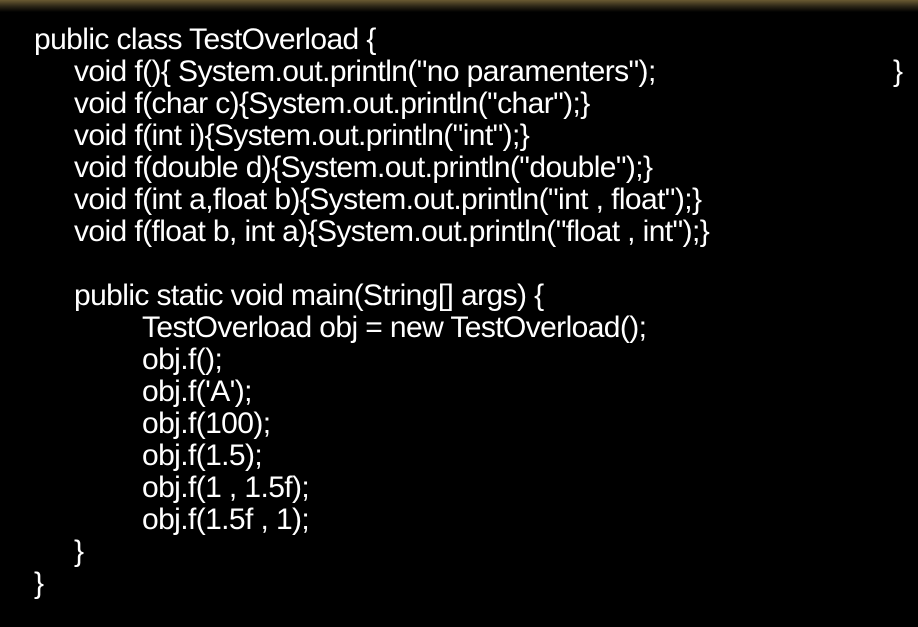  Describe the element at coordinates (79, 551) in the screenshot. I see `code-line-main-close: }` at that location.